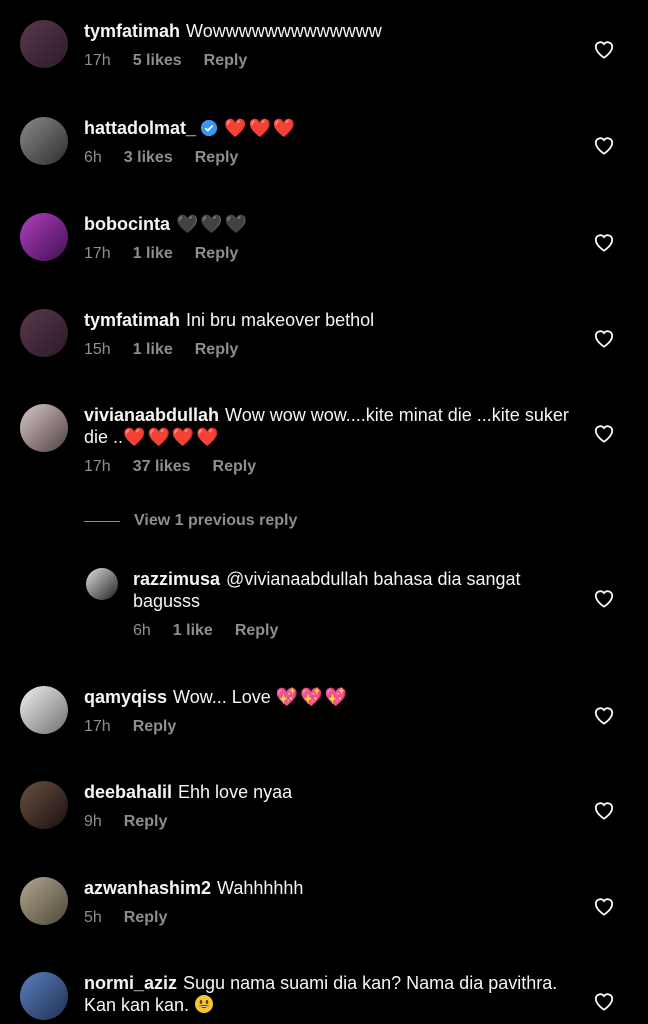 The image size is (648, 1024). What do you see at coordinates (284, 31) in the screenshot?
I see `comment-body: Wowwwwwwwwwwwww` at bounding box center [284, 31].